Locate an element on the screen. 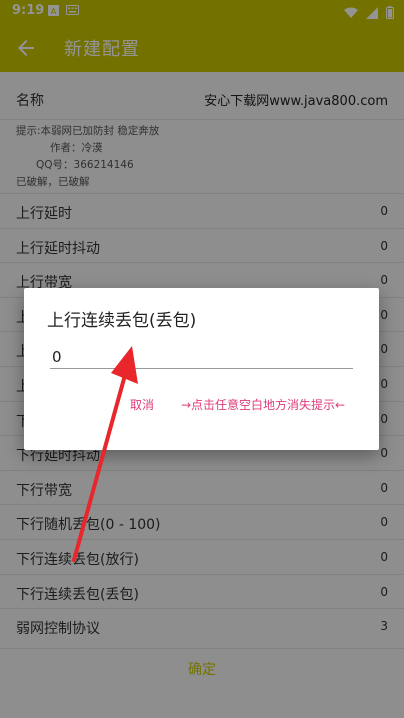 The image size is (404, 718). dialog-value-input is located at coordinates (201, 357).